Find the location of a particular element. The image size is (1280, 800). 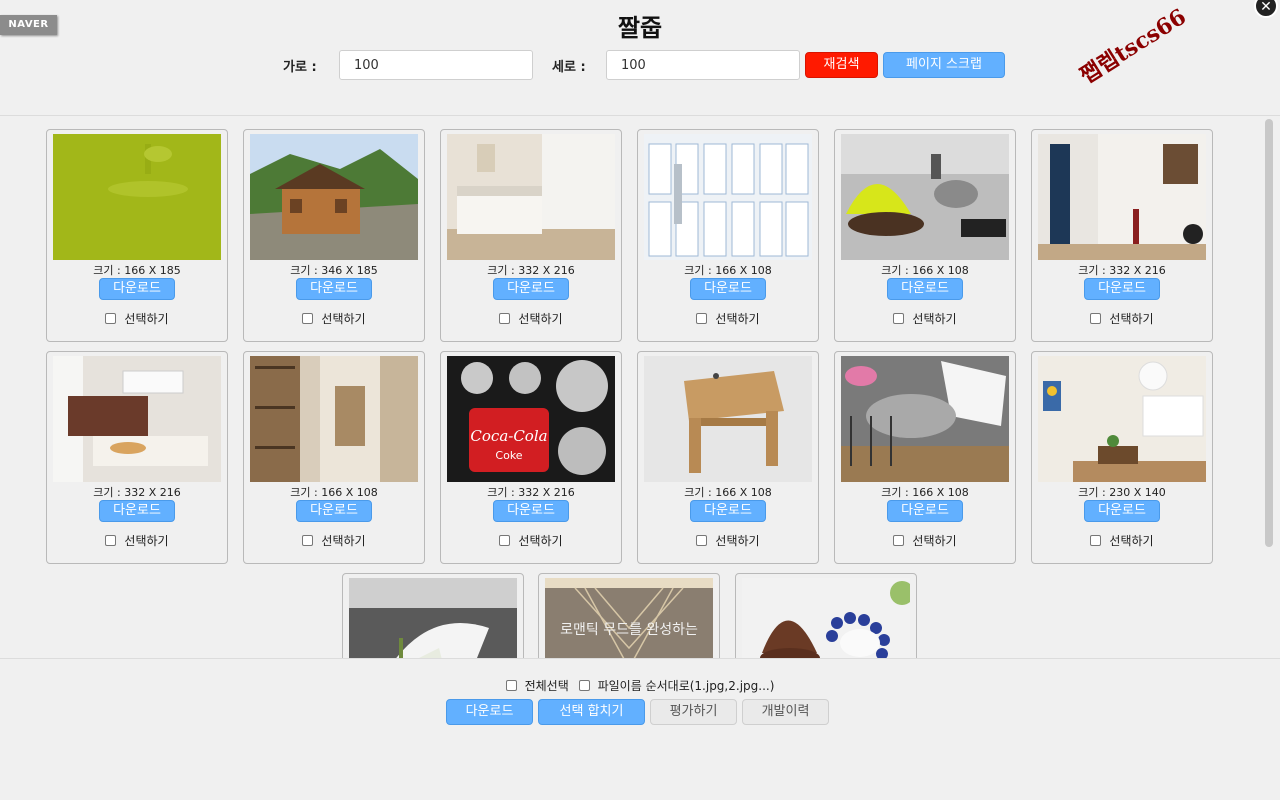

image-card: 크기 : 166 X 185 다운로드 선택하기 is located at coordinates (137, 235).